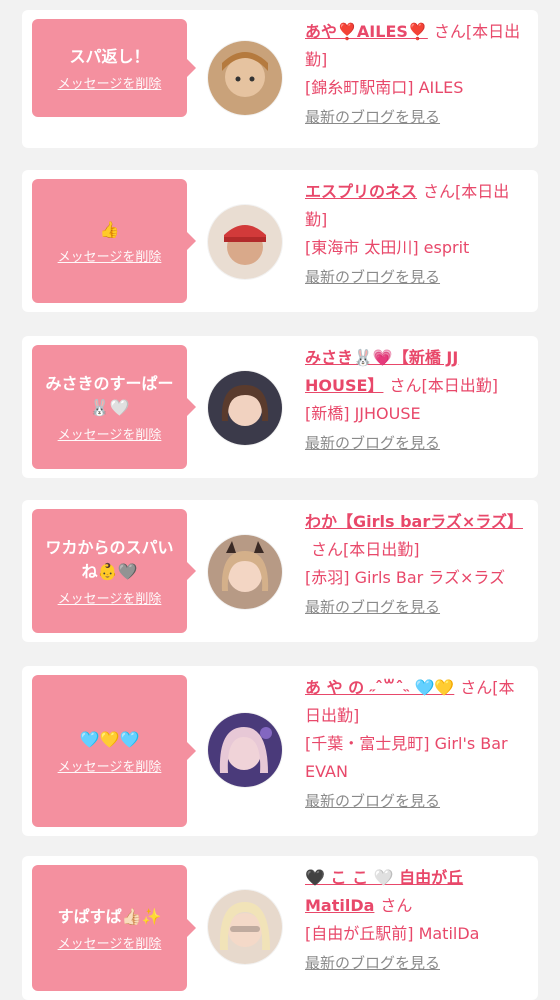 The image size is (560, 1000). Describe the element at coordinates (361, 191) in the screenshot. I see `cast-name-link: エスプリのネス` at that location.